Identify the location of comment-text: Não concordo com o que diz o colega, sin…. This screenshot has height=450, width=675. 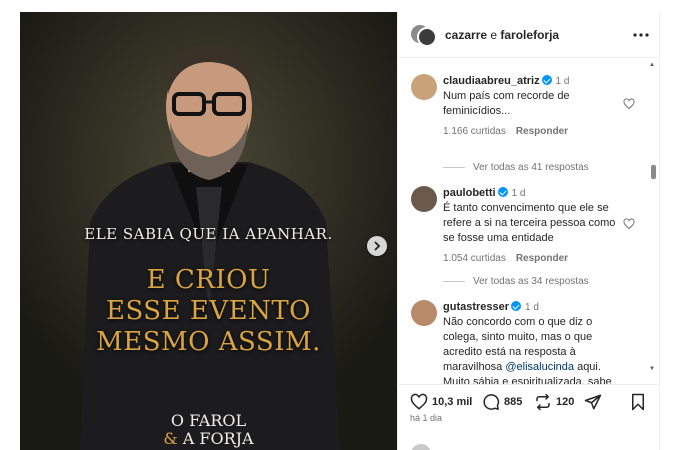
(532, 349).